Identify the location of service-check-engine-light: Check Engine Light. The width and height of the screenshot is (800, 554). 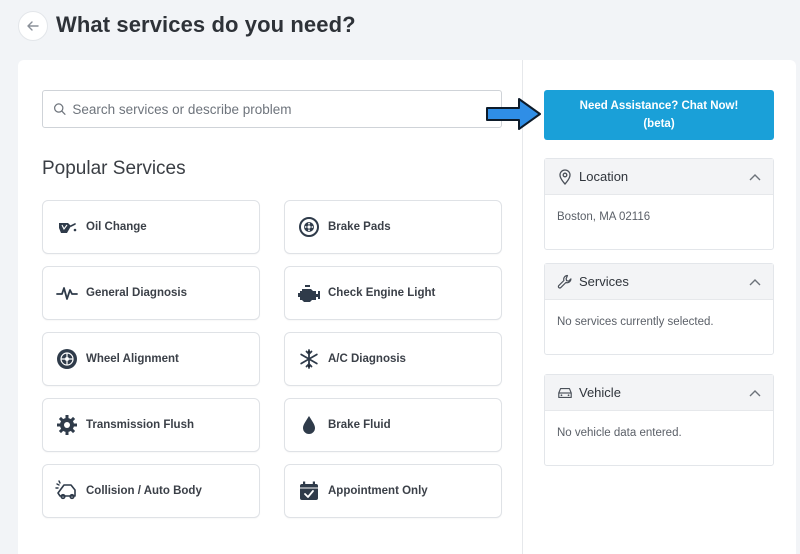
(393, 293).